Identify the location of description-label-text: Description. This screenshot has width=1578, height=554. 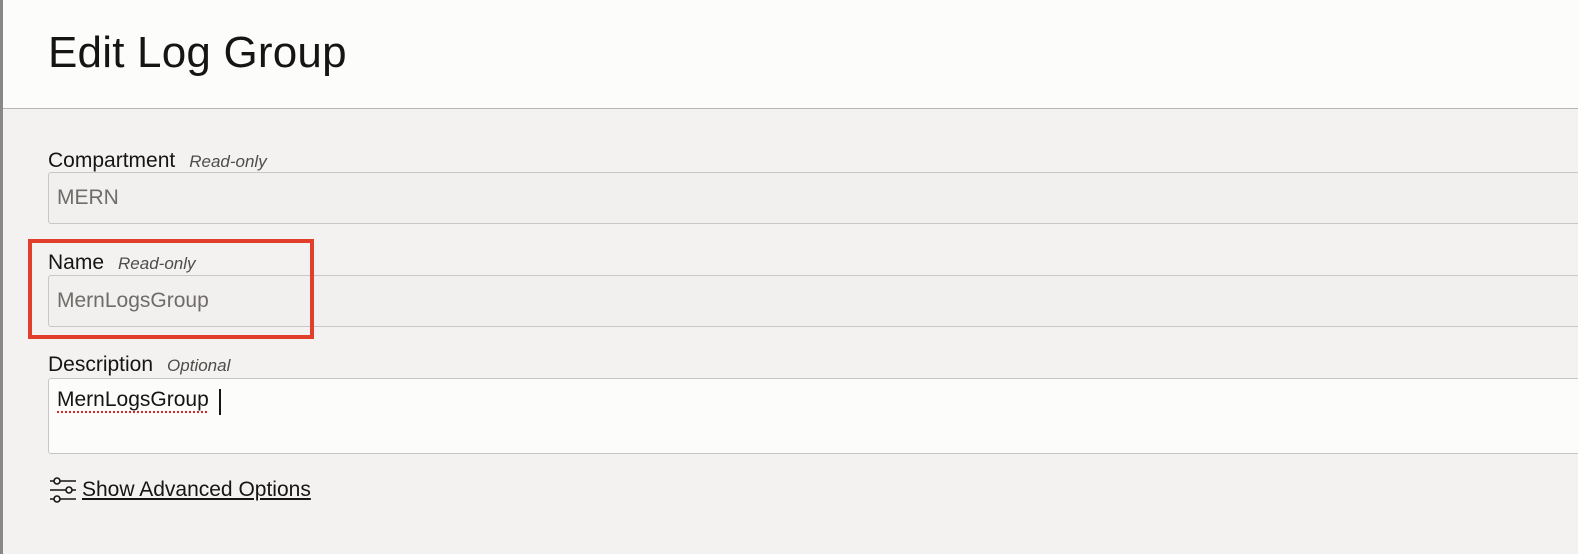
(101, 364).